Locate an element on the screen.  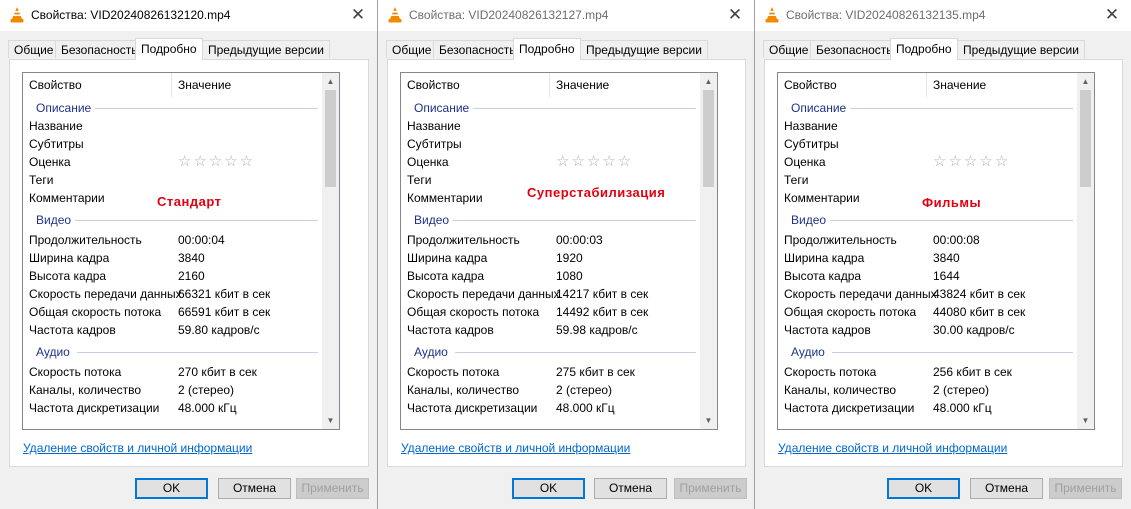
title-bar: Свойства: VID20240826132120.mp4 ✕ is located at coordinates (188, 15).